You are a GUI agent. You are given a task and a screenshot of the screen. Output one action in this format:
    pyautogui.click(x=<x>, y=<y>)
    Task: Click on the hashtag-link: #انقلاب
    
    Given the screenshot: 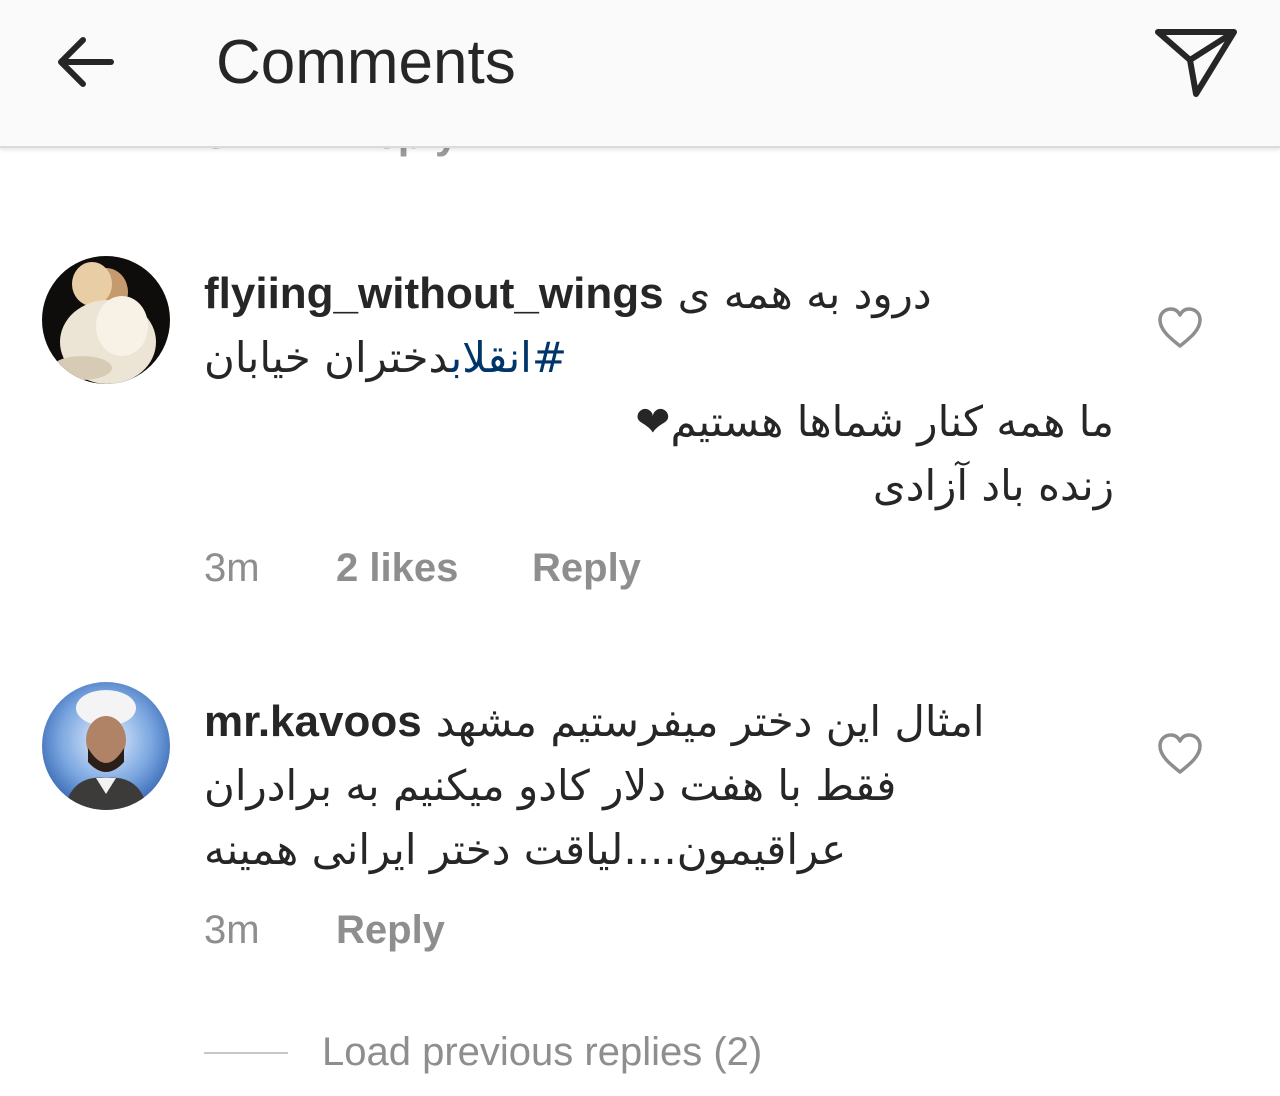 What is the action you would take?
    pyautogui.click(x=508, y=357)
    